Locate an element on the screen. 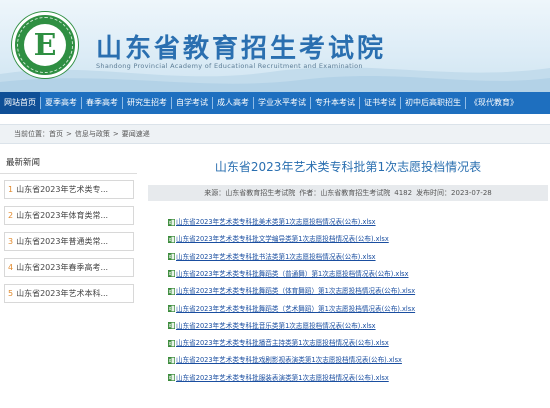  sidebar-title: 最新新闻 is located at coordinates (68, 163).